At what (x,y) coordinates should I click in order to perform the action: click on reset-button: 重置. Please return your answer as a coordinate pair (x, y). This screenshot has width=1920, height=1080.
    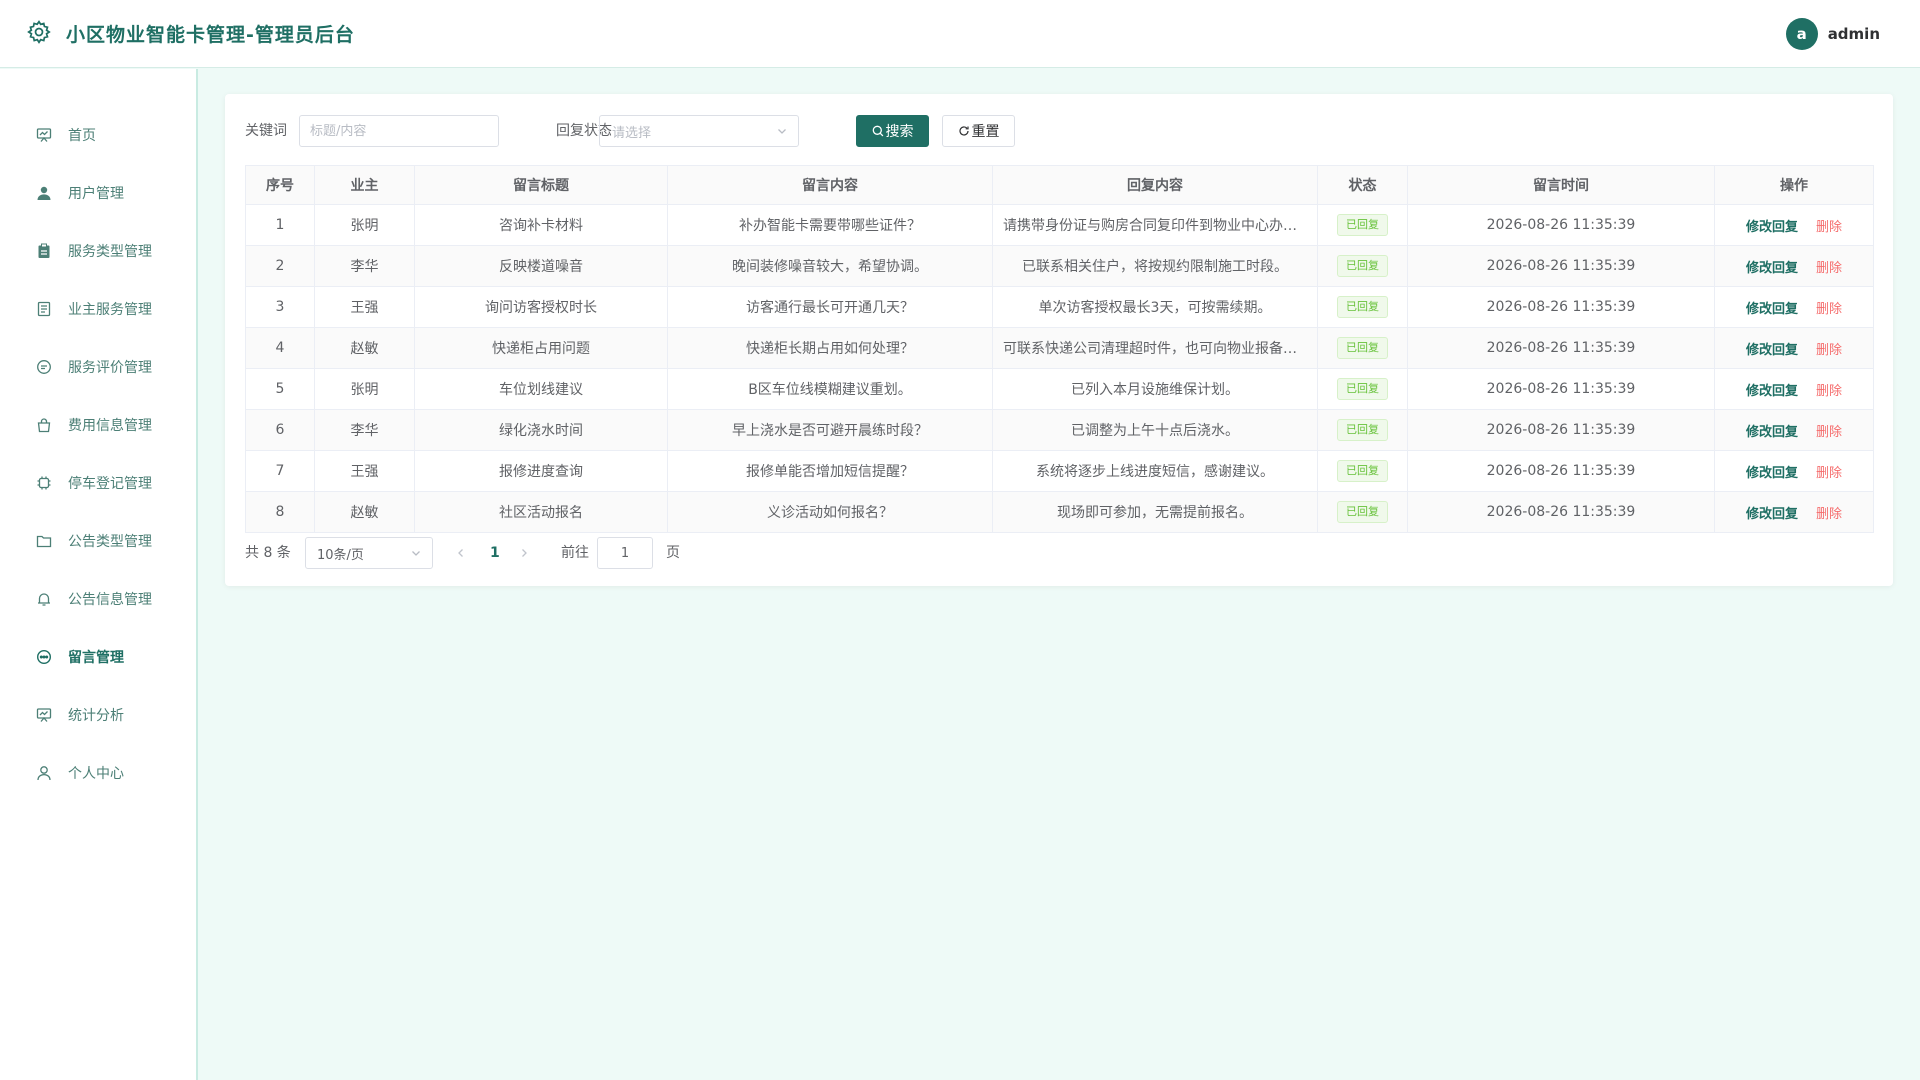
    Looking at the image, I should click on (978, 131).